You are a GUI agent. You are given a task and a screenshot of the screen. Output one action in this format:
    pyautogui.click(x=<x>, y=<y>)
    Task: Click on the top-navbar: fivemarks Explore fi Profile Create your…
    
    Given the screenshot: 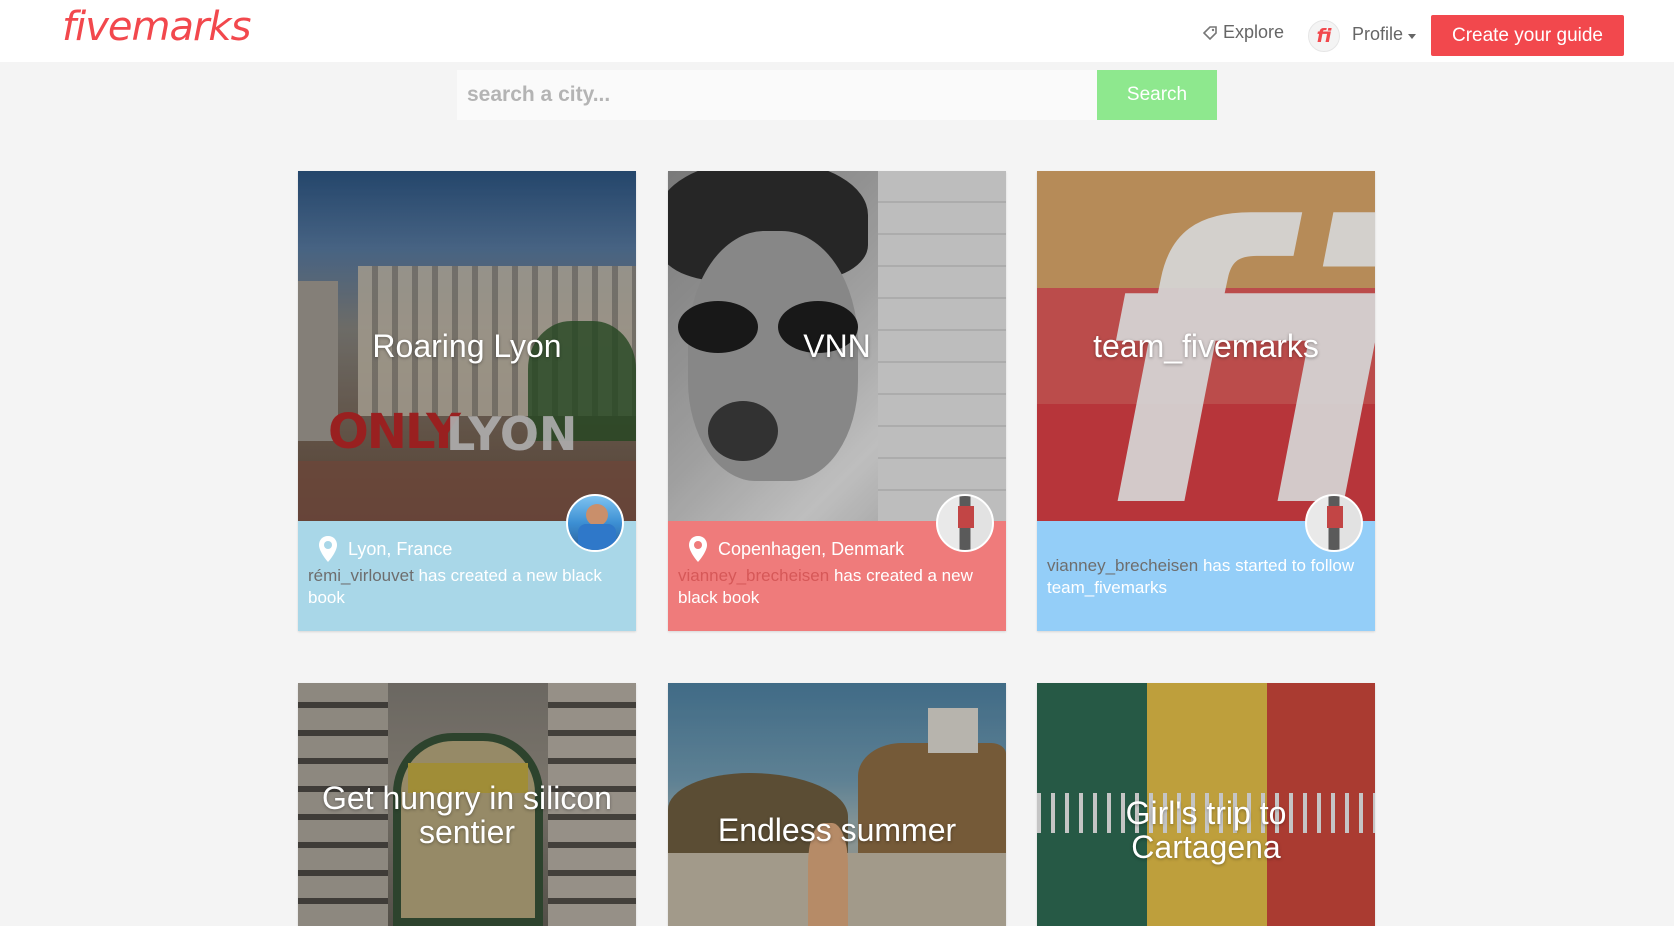 What is the action you would take?
    pyautogui.click(x=837, y=31)
    